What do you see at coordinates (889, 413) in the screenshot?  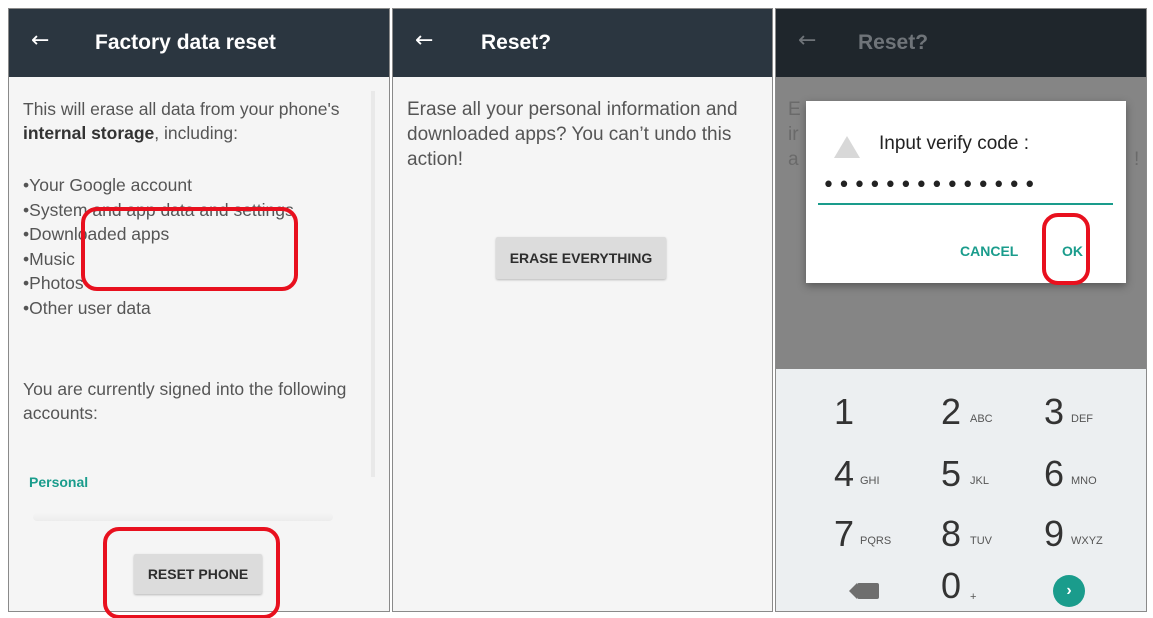 I see `key-1: 1` at bounding box center [889, 413].